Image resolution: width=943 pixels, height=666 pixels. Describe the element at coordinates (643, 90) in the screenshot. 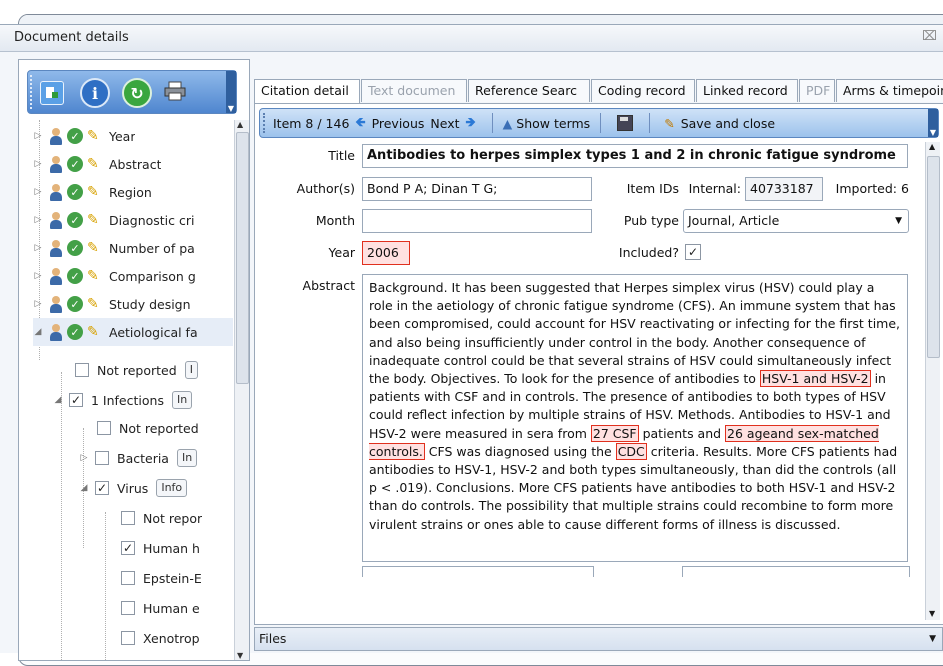

I see `tab-coding-record: Coding record` at that location.